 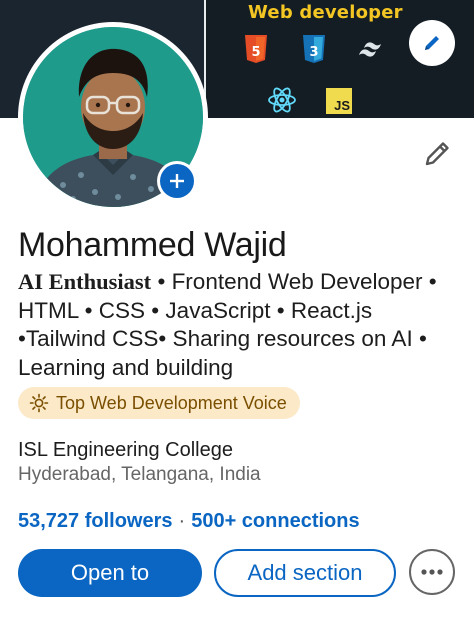 What do you see at coordinates (152, 245) in the screenshot?
I see `profile-name: Mohammed Wajid` at bounding box center [152, 245].